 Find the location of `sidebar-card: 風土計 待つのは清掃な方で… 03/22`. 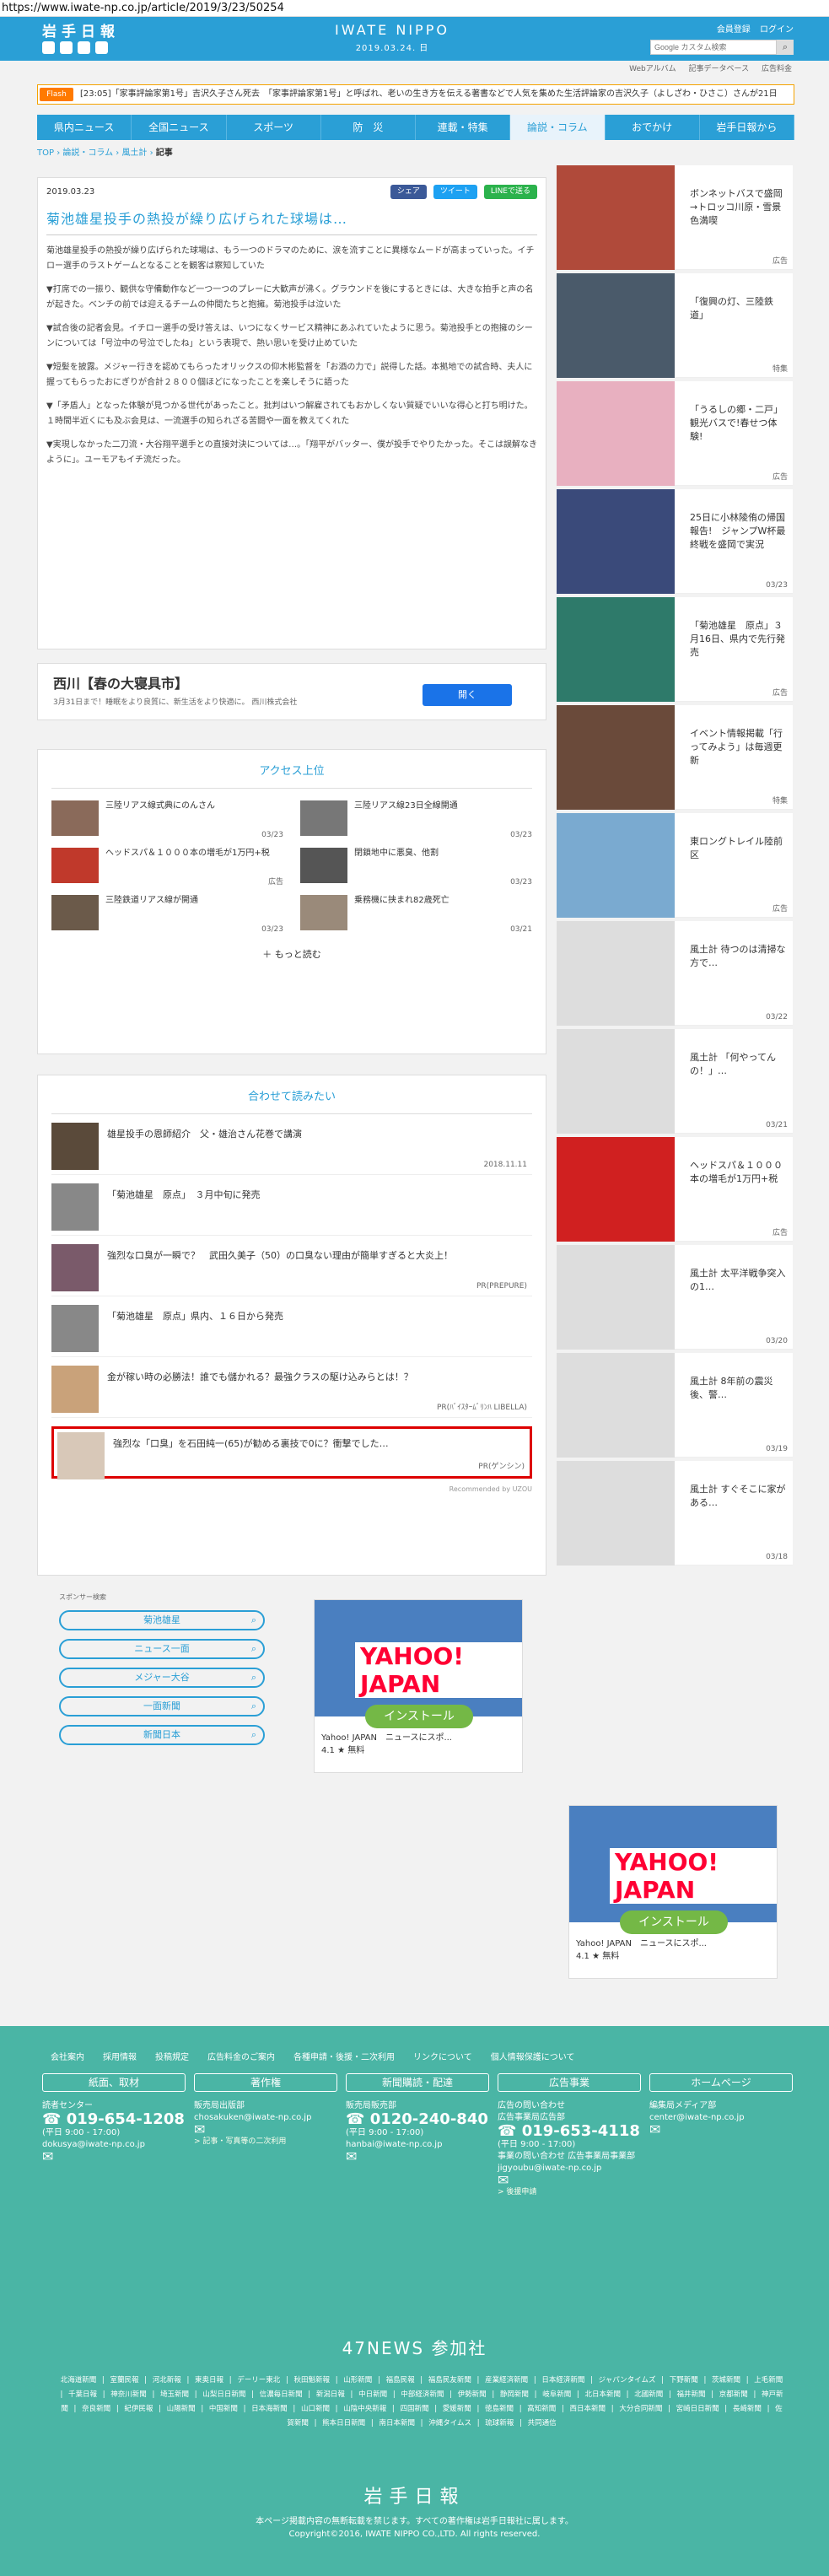

sidebar-card: 風土計 待つのは清掃な方で… 03/22 is located at coordinates (675, 973).